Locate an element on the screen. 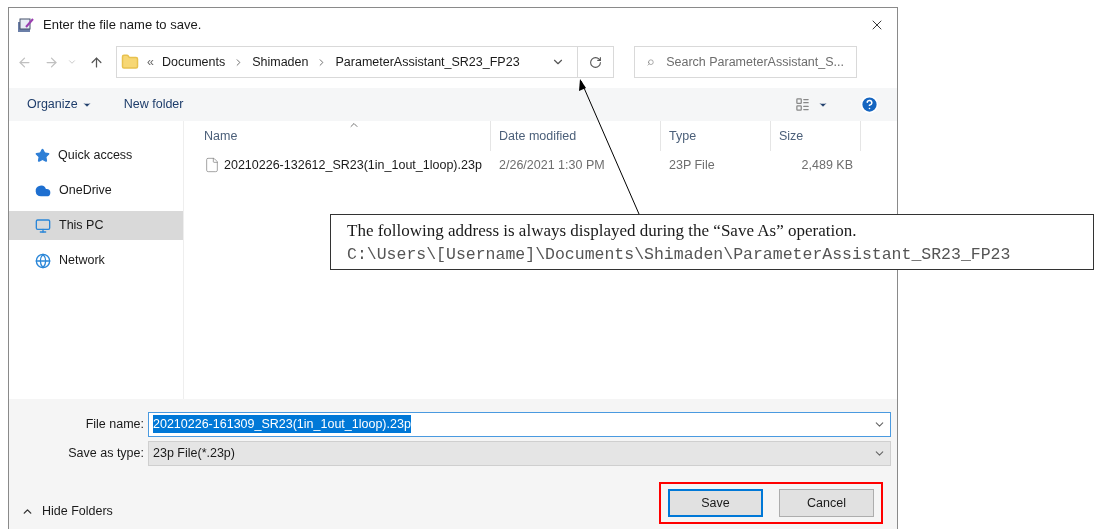  cancel-button: Cancel is located at coordinates (826, 503).